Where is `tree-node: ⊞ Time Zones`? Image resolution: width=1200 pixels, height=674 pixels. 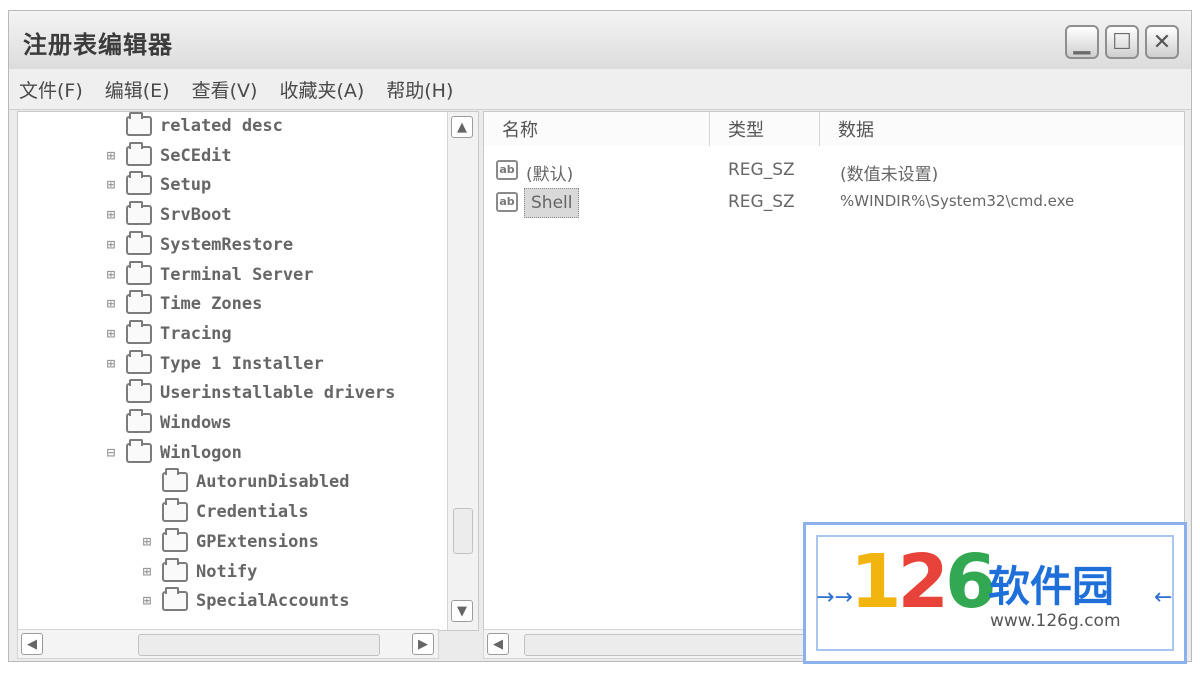 tree-node: ⊞ Time Zones is located at coordinates (183, 304).